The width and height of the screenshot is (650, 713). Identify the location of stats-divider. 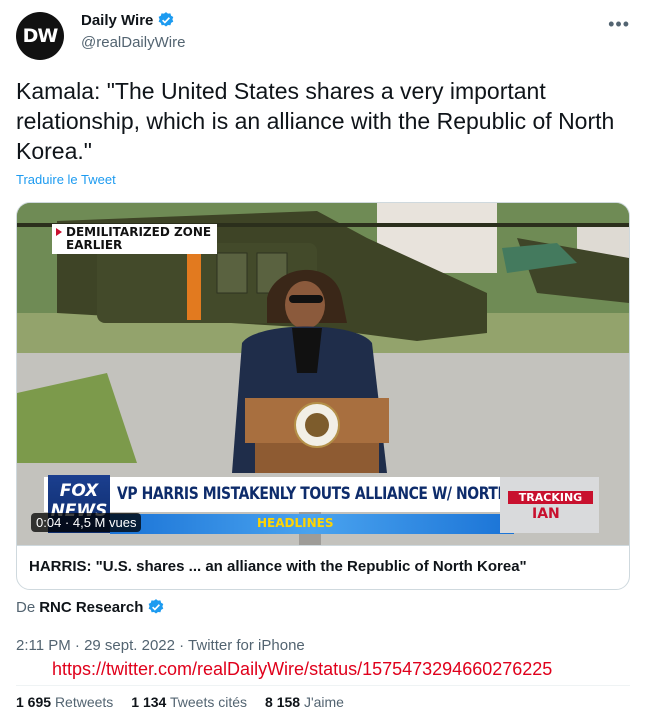
(323, 685).